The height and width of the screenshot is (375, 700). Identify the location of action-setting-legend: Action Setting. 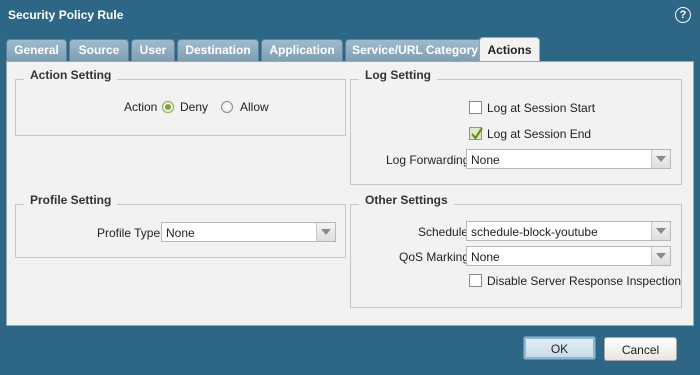
(71, 75).